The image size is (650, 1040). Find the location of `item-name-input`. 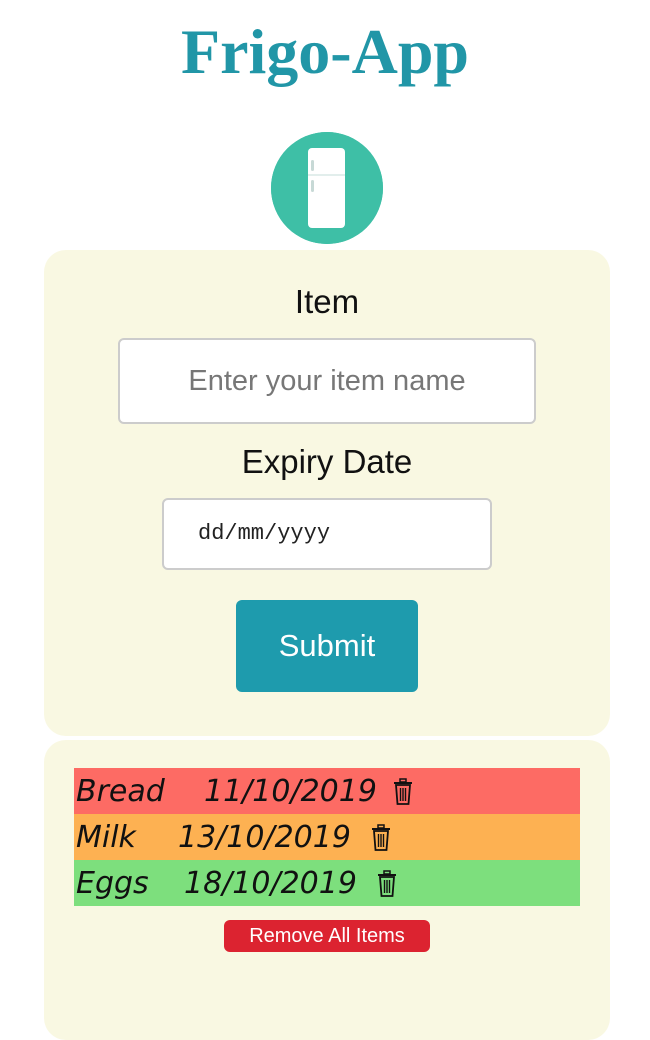

item-name-input is located at coordinates (327, 381).